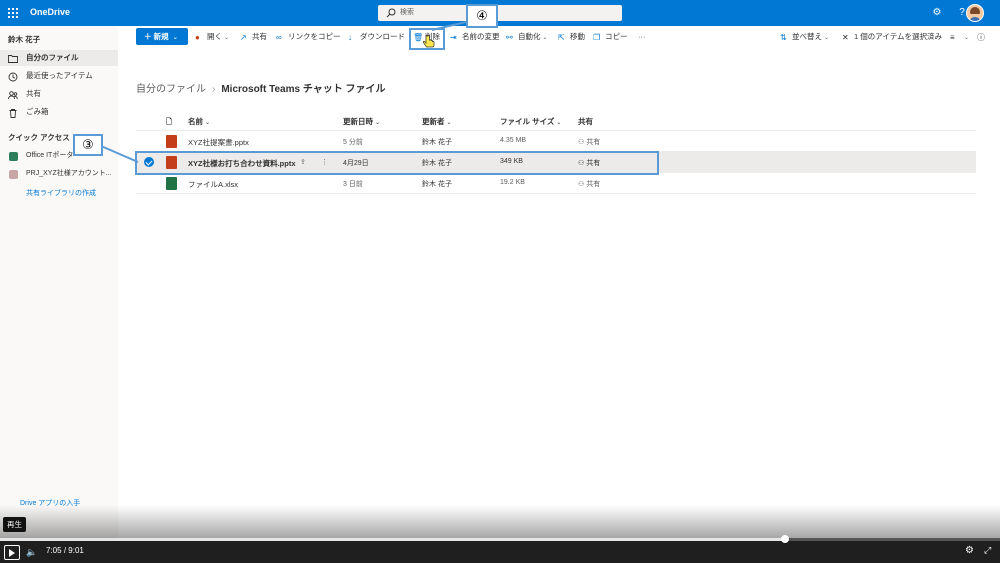  What do you see at coordinates (987, 550) in the screenshot?
I see `fullscreen-icon: ⤢` at bounding box center [987, 550].